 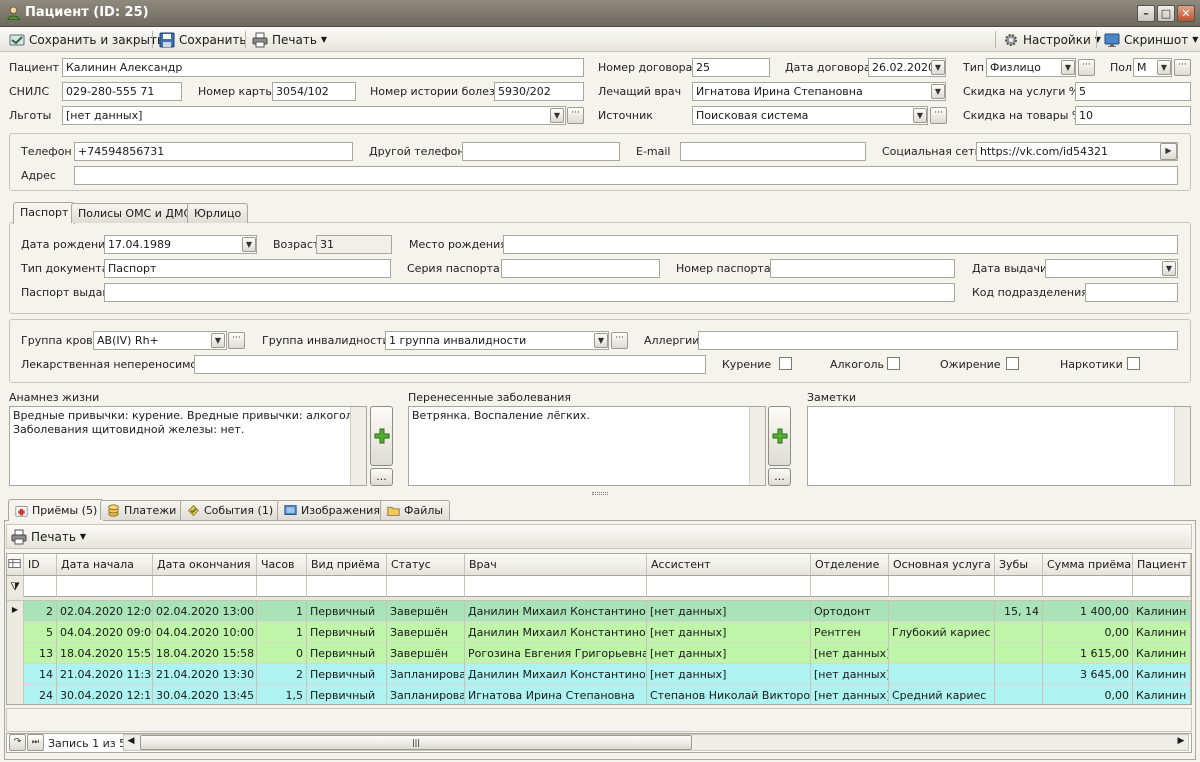 I want to click on column-header: Основная услуга, so click(x=942, y=564).